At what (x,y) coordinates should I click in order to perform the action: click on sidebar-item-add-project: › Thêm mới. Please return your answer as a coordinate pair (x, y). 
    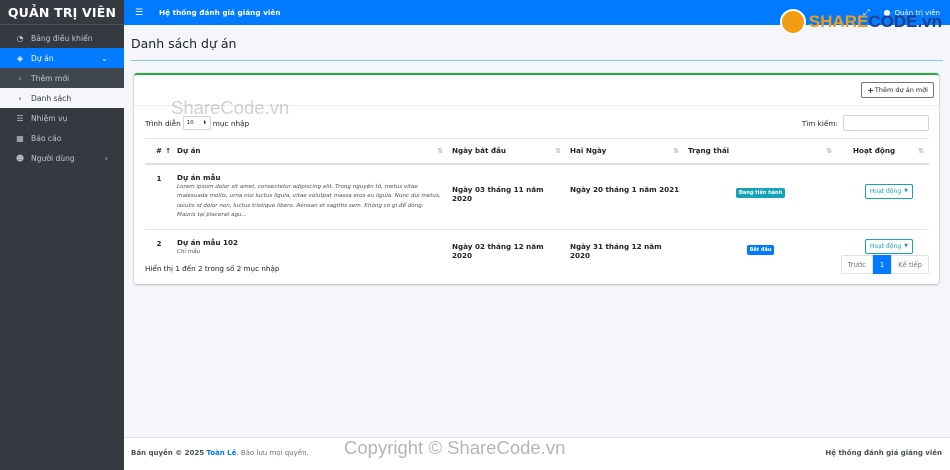
    Looking at the image, I should click on (62, 78).